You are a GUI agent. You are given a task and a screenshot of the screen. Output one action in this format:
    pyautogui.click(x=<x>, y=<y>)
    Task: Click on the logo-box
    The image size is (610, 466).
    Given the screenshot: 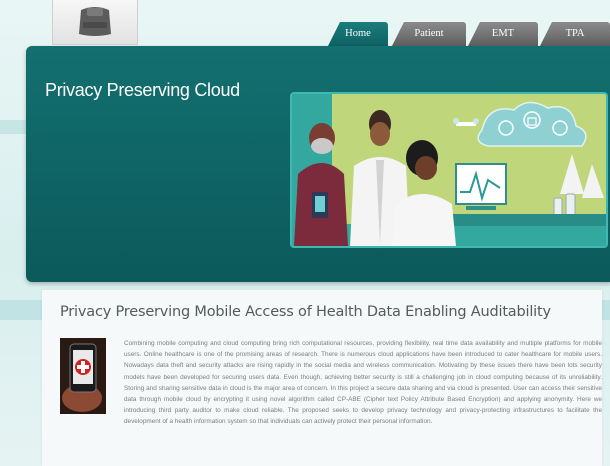 What is the action you would take?
    pyautogui.click(x=95, y=22)
    